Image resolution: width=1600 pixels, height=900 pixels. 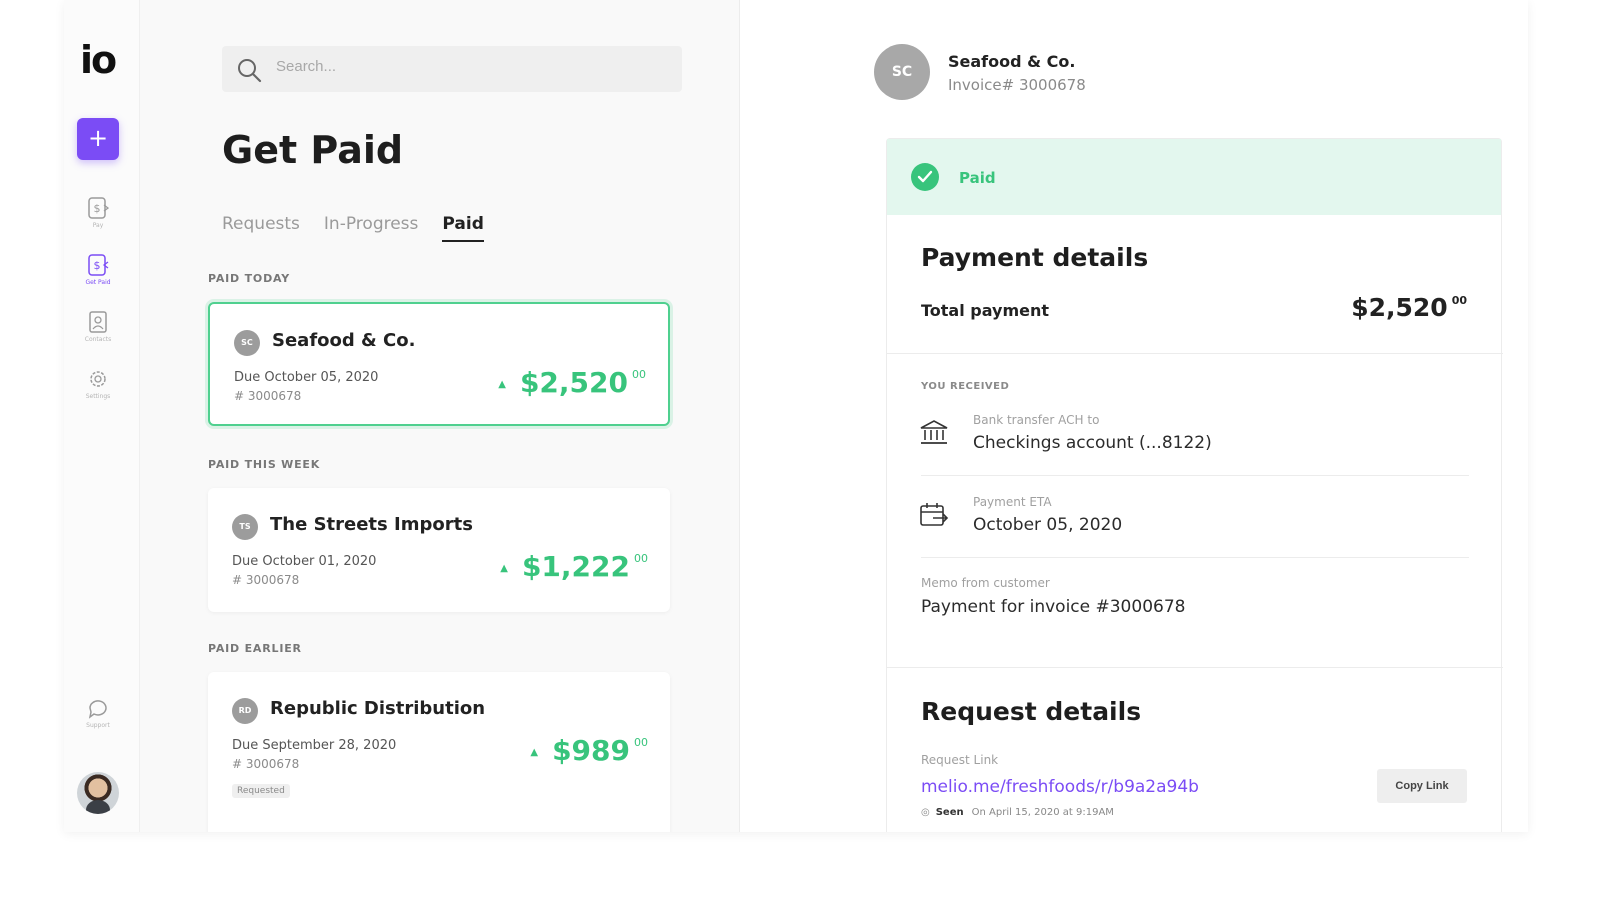 What do you see at coordinates (98, 225) in the screenshot?
I see `sidebar-item-label: Pay` at bounding box center [98, 225].